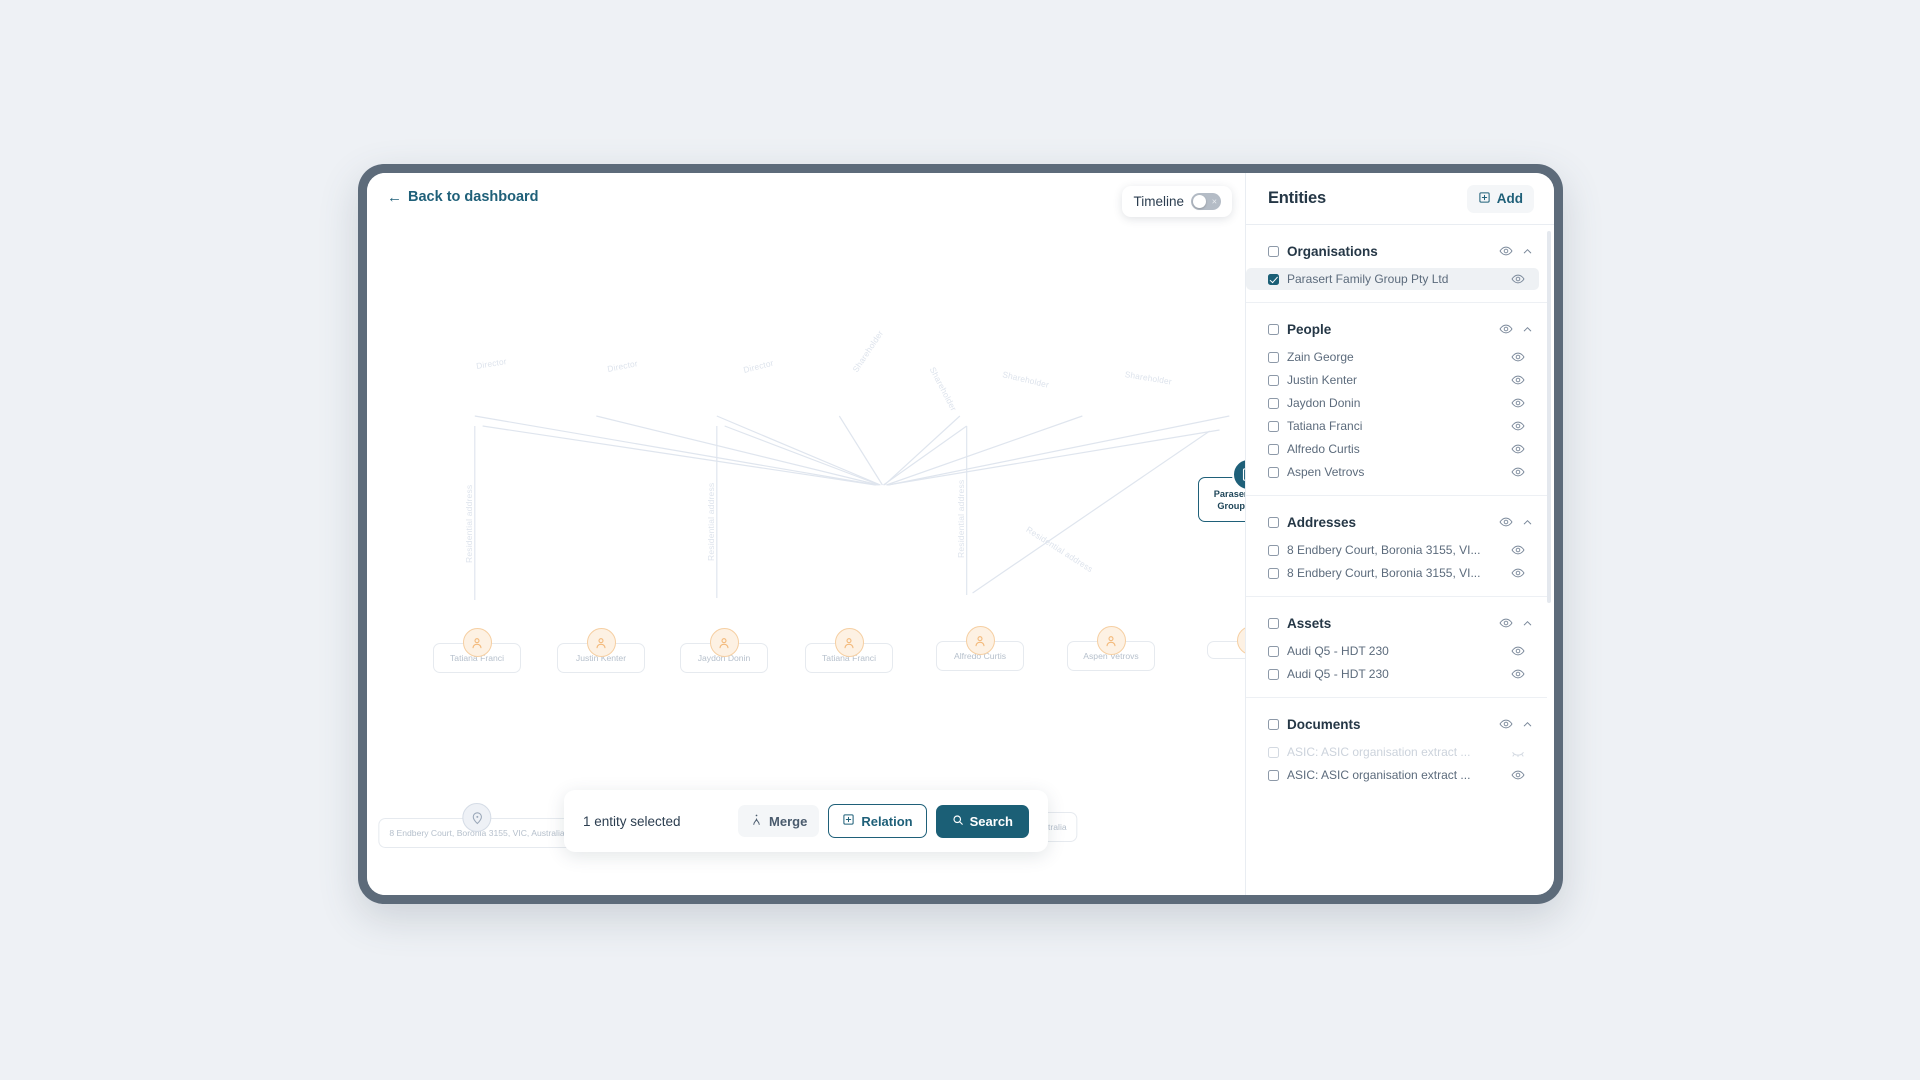 Image resolution: width=1920 pixels, height=1080 pixels. I want to click on sidebar-scrollbar, so click(1549, 417).